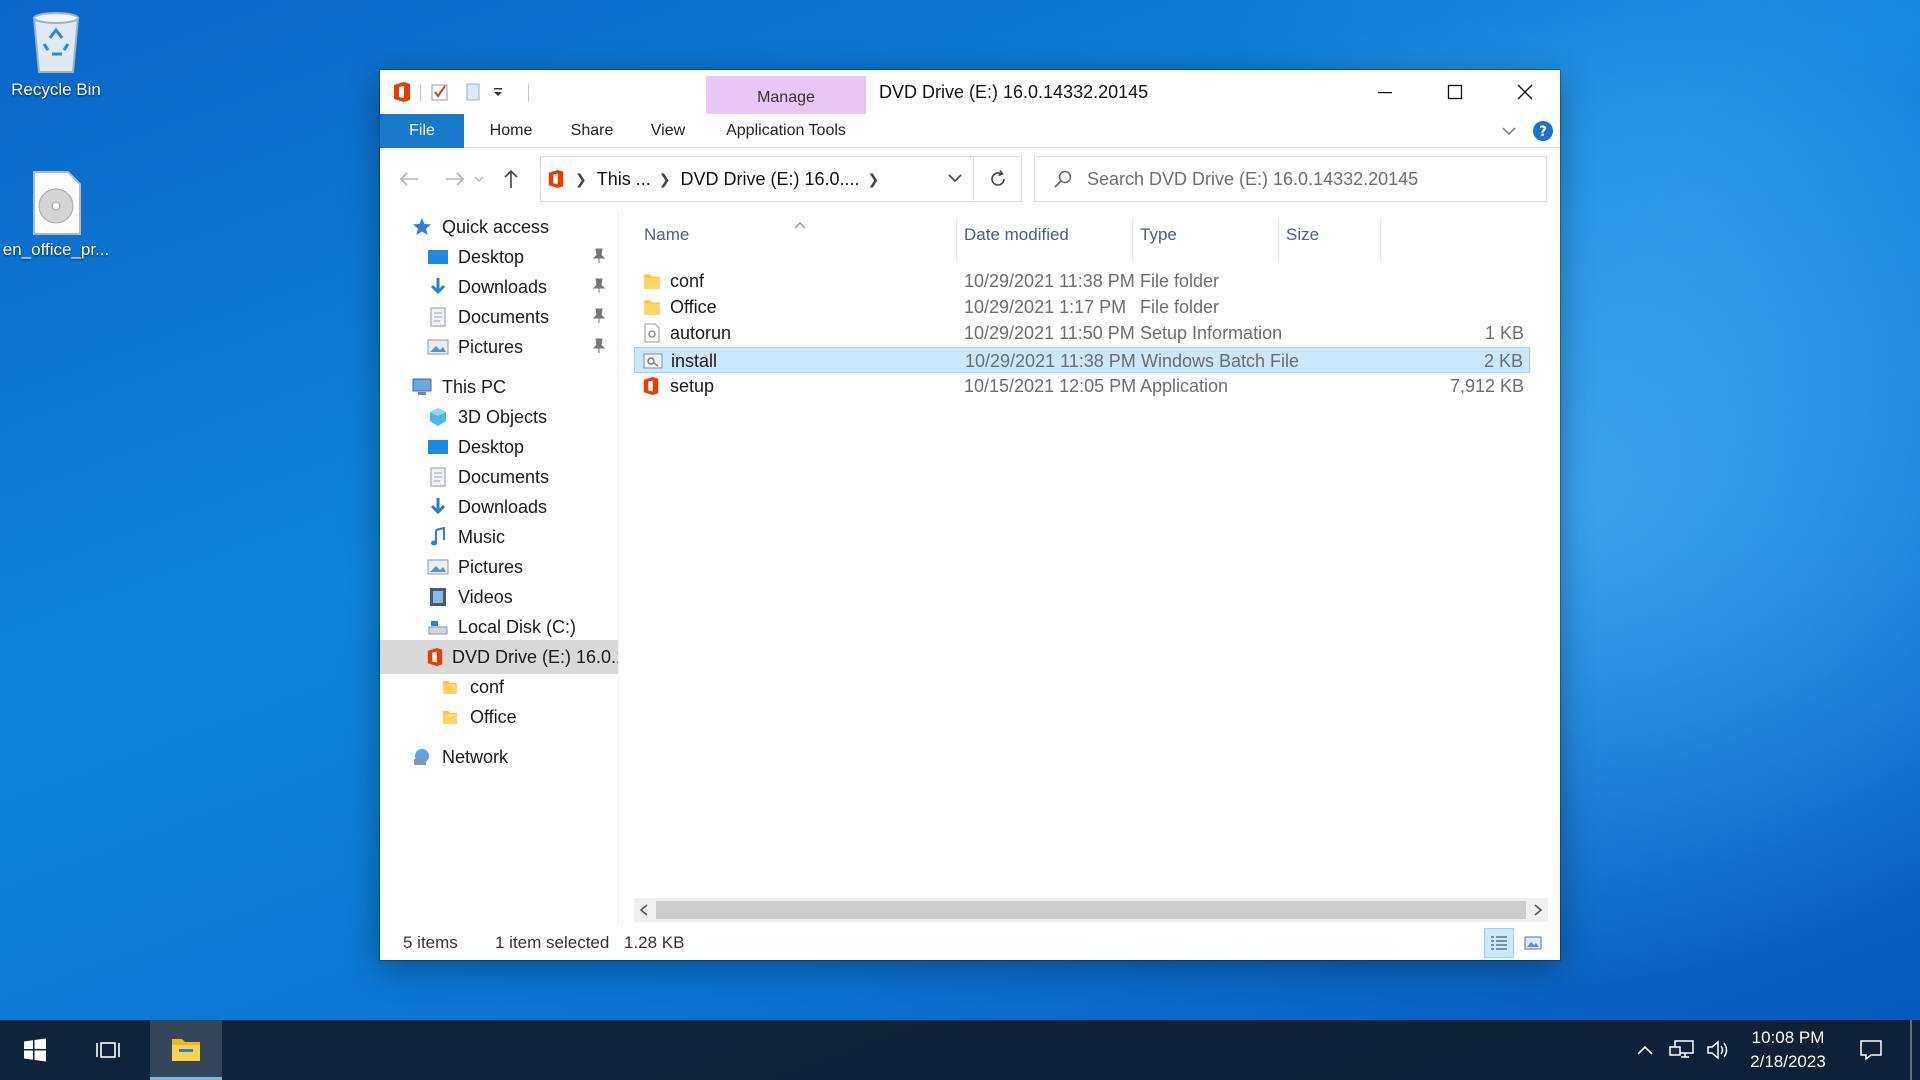 Image resolution: width=1920 pixels, height=1080 pixels. Describe the element at coordinates (499, 287) in the screenshot. I see `sidebar-item-quick-downloads: Downloads` at that location.